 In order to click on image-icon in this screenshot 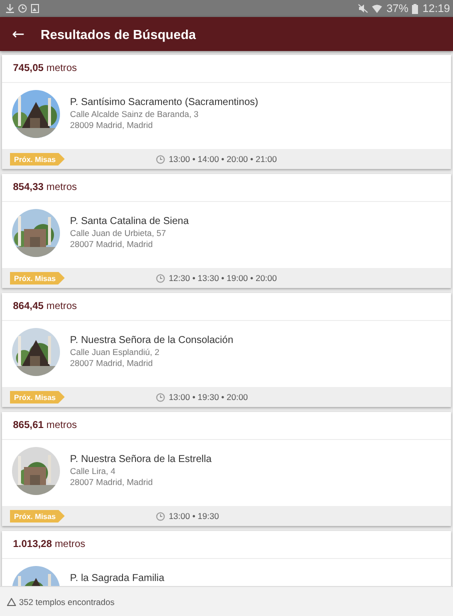, I will do `click(35, 8)`.